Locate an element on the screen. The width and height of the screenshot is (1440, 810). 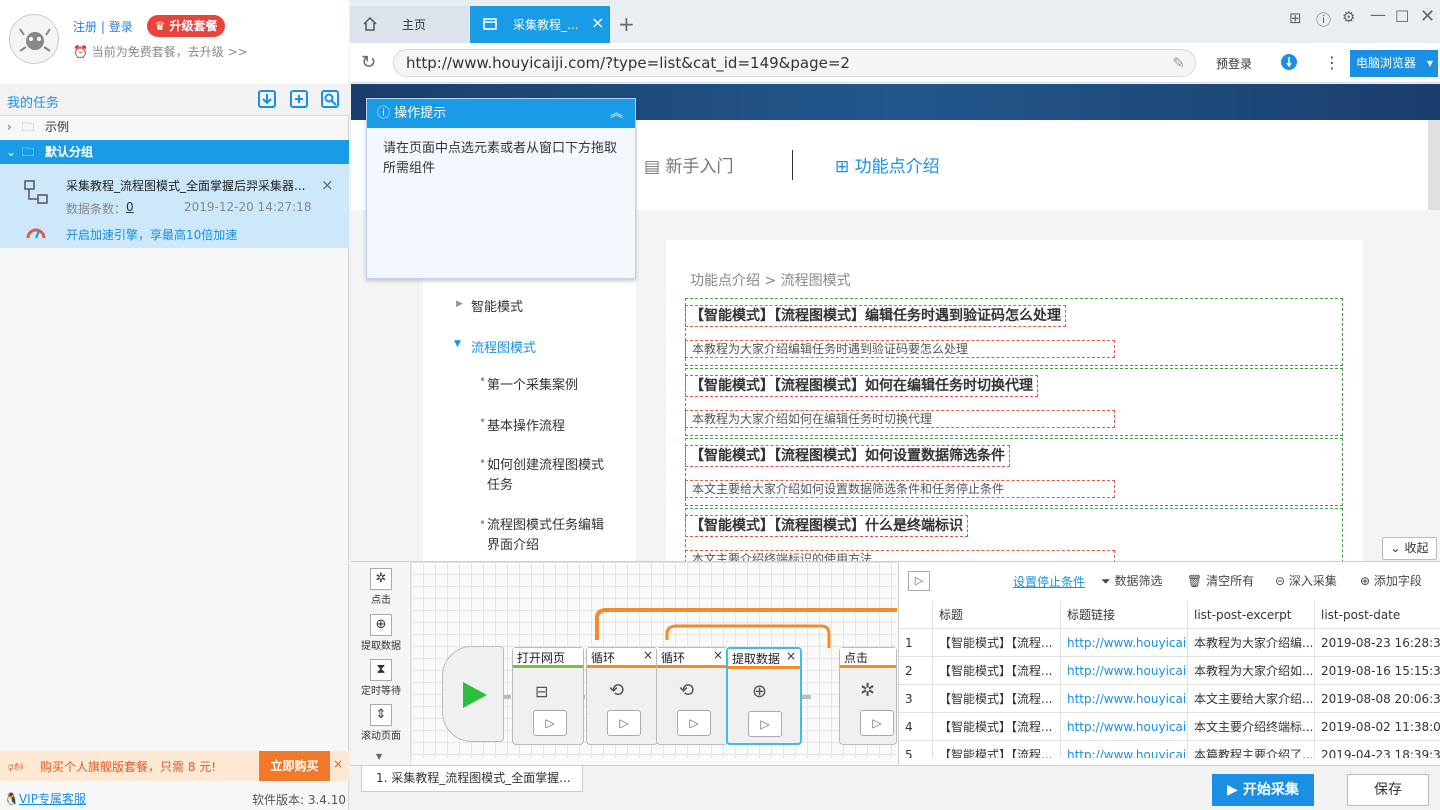
flow-node-extract: 提取数据 × ⊕ ▷ is located at coordinates (764, 696).